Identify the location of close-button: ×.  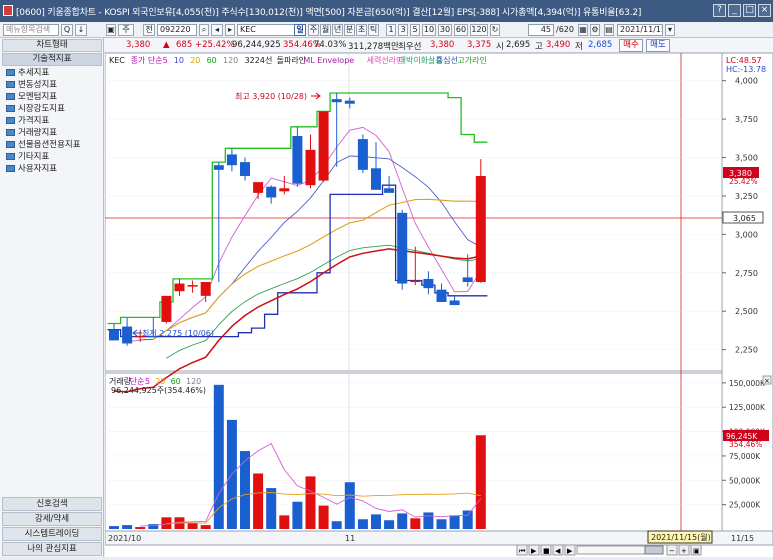
(764, 10).